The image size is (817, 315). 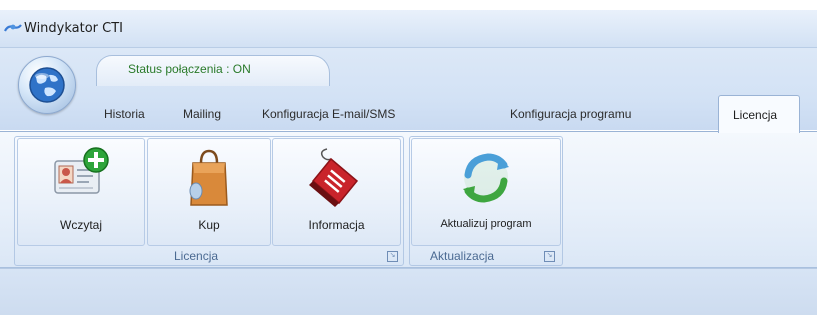 What do you see at coordinates (549, 256) in the screenshot?
I see `group-aktualizacja-launcher-icon: ↘` at bounding box center [549, 256].